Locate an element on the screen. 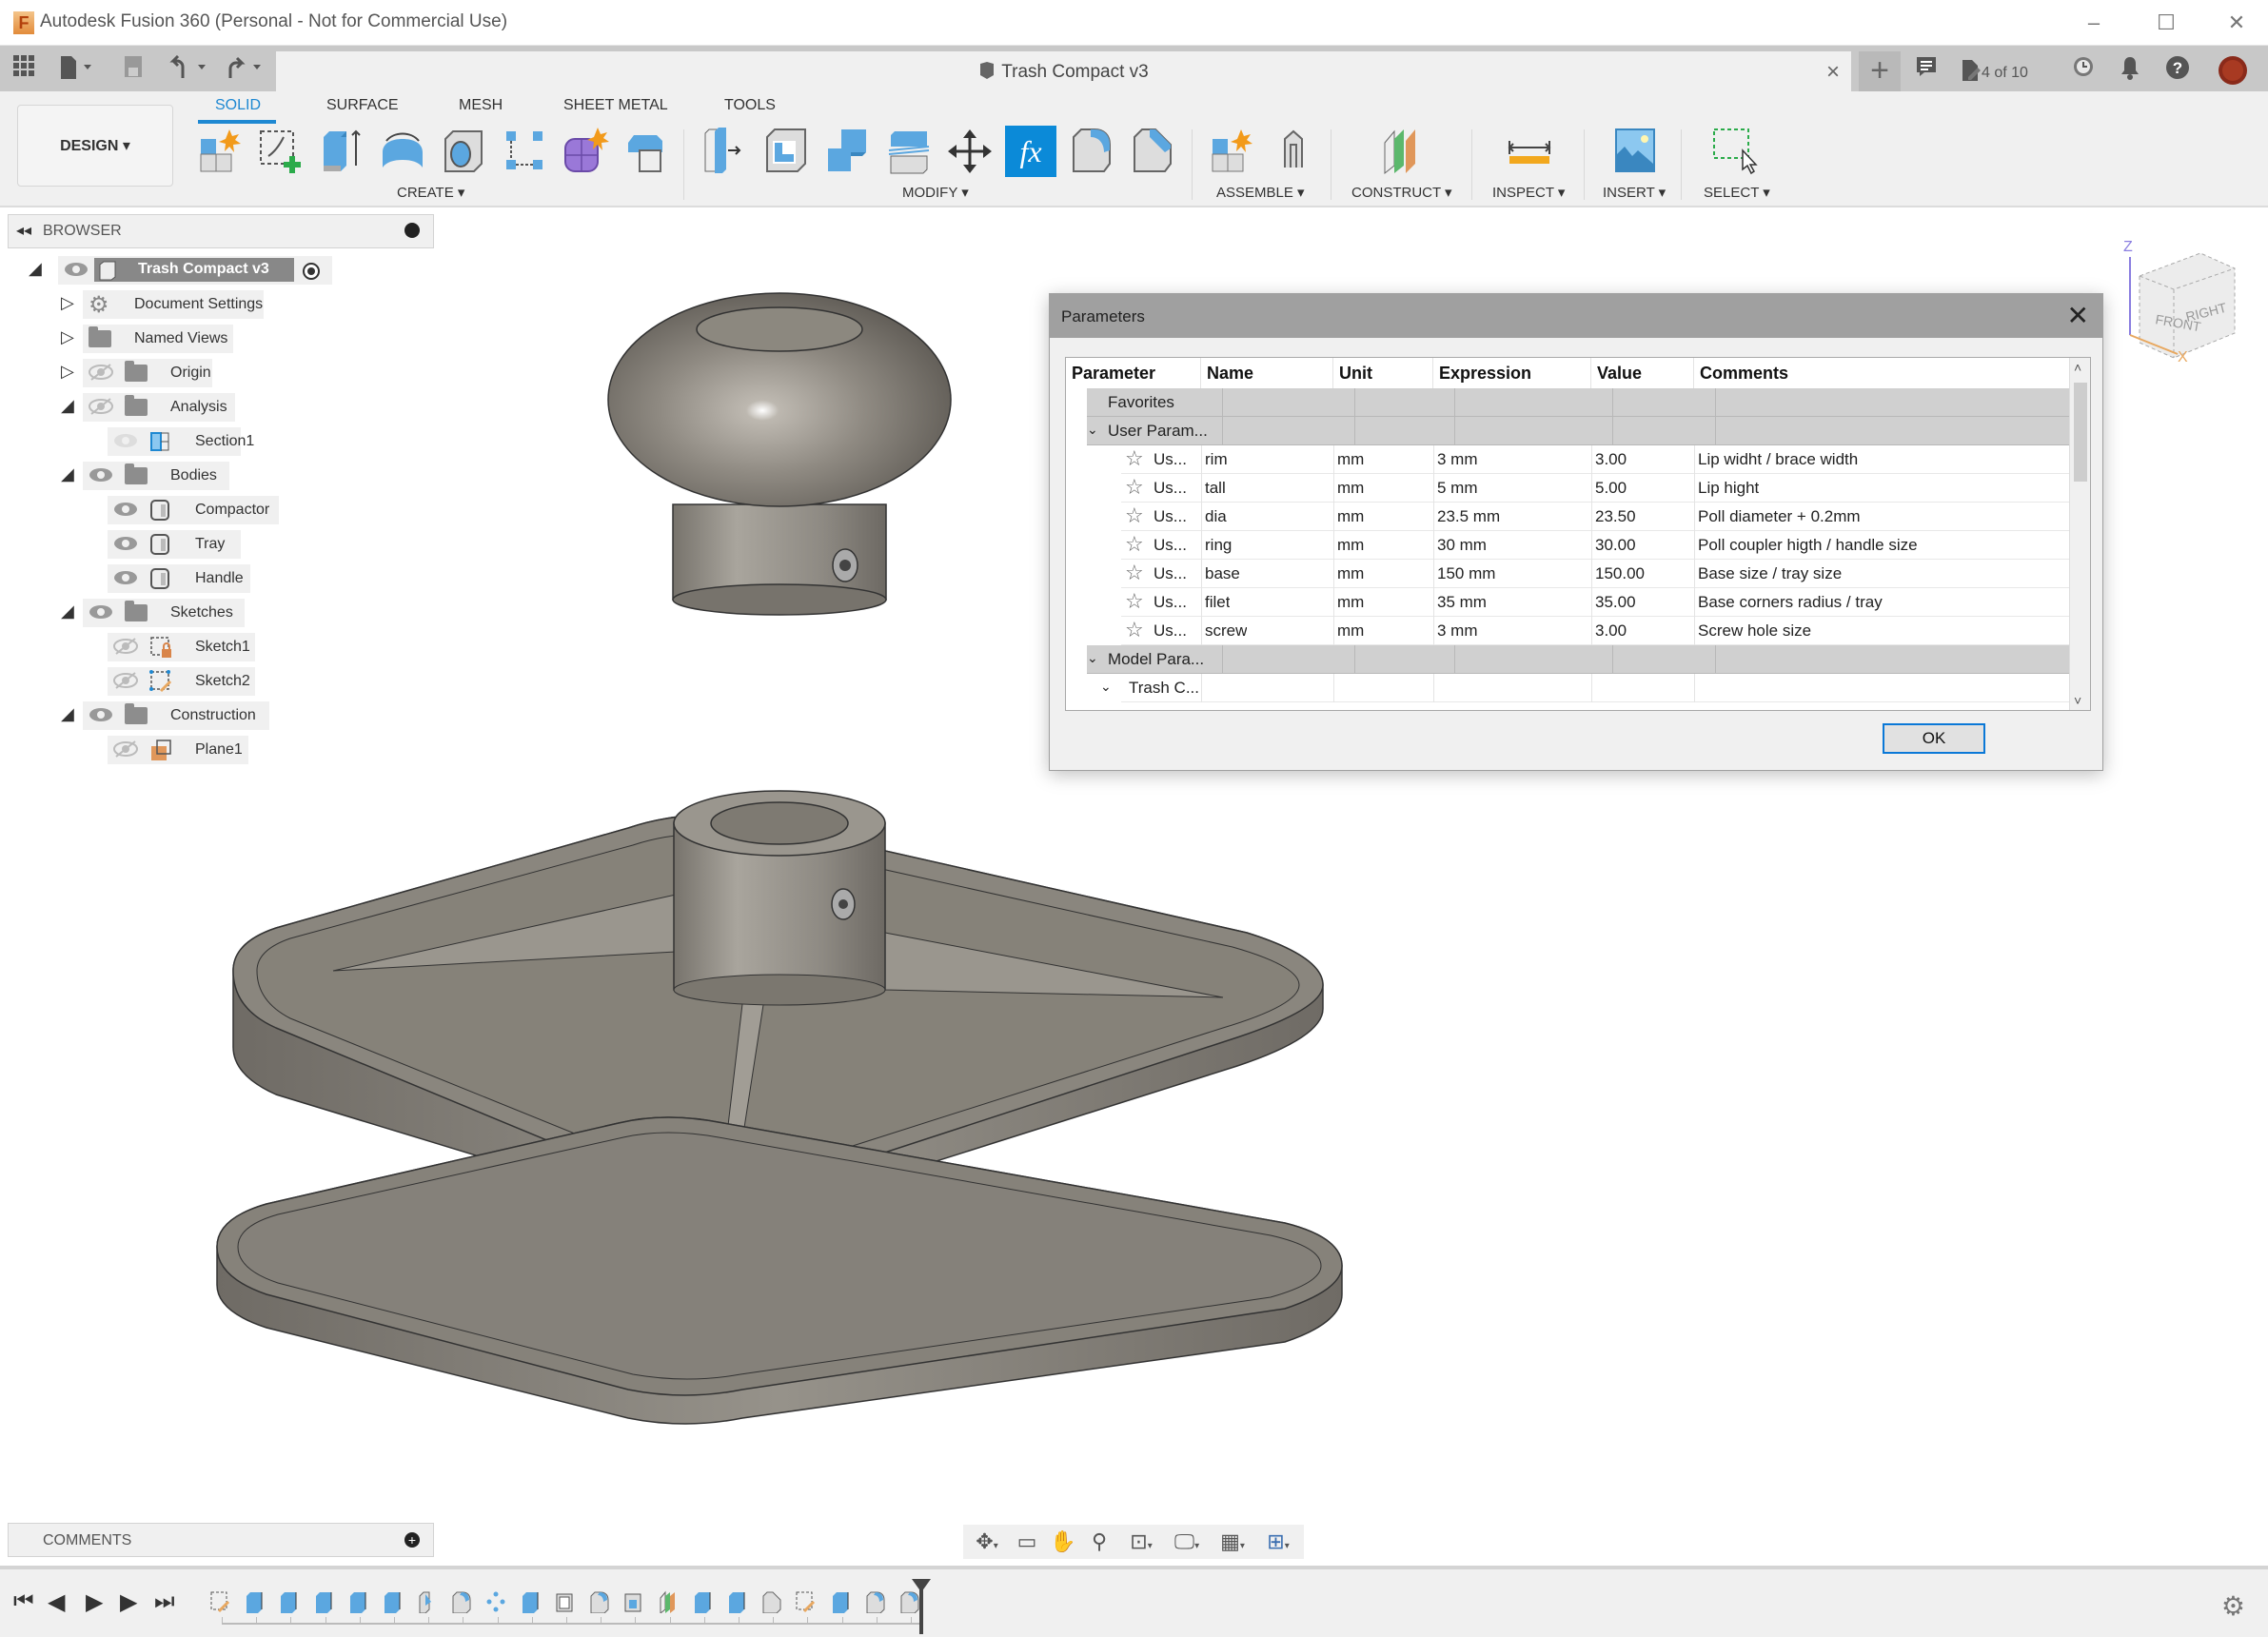 Image resolution: width=2268 pixels, height=1637 pixels. tray-body is located at coordinates (780, 1271).